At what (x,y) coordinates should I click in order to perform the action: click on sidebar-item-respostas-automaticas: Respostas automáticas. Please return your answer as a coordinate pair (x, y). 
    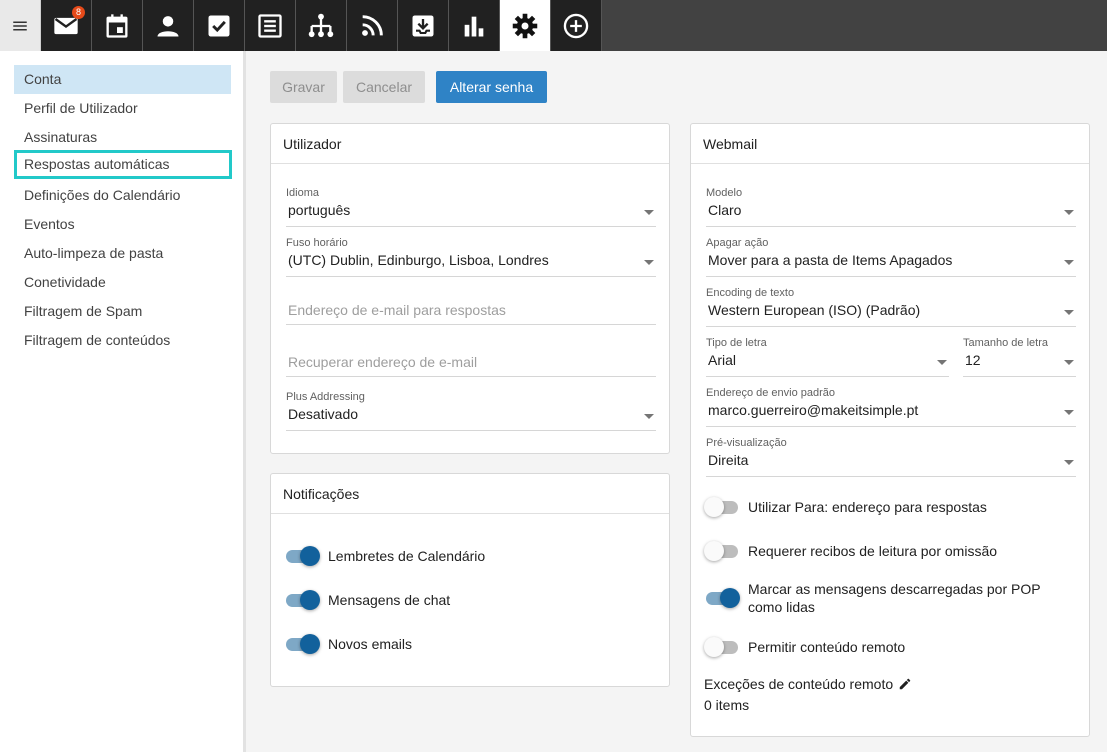
    Looking at the image, I should click on (123, 164).